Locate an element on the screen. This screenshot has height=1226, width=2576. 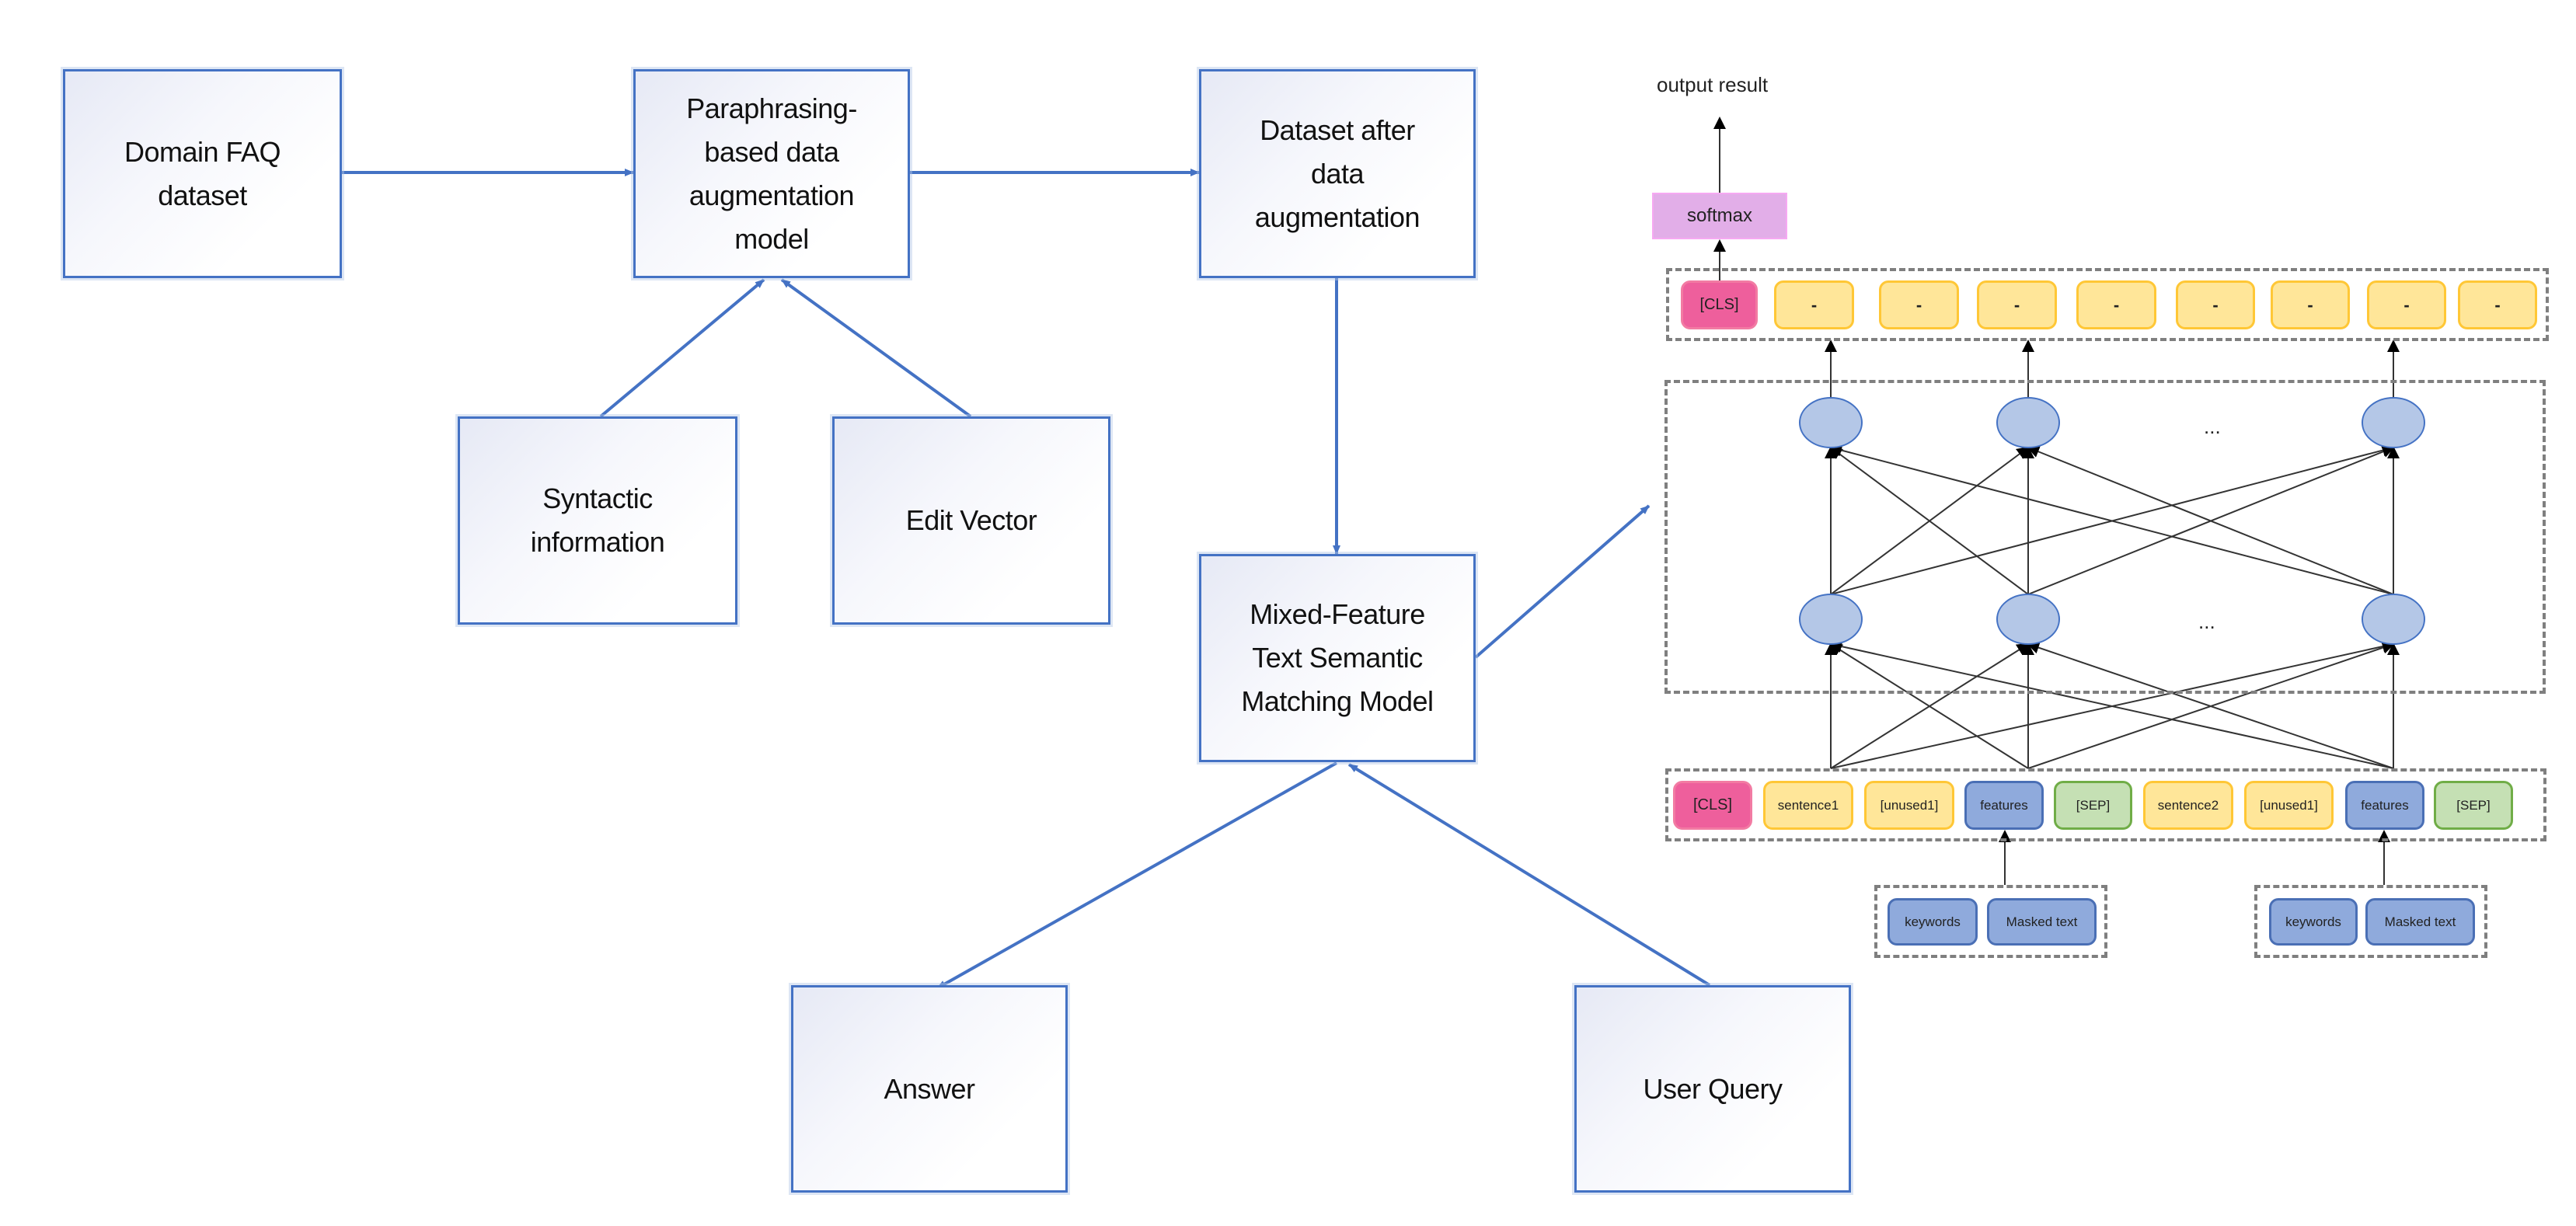
answer-label: Answer is located at coordinates (929, 1088).